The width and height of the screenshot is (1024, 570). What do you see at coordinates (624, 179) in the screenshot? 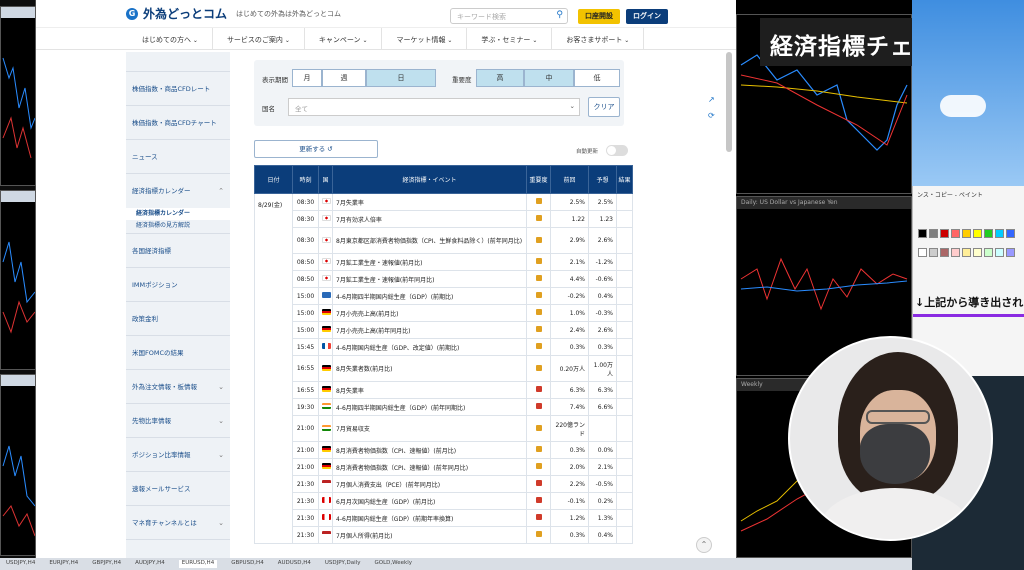
I see `table-header: 結果` at bounding box center [624, 179].